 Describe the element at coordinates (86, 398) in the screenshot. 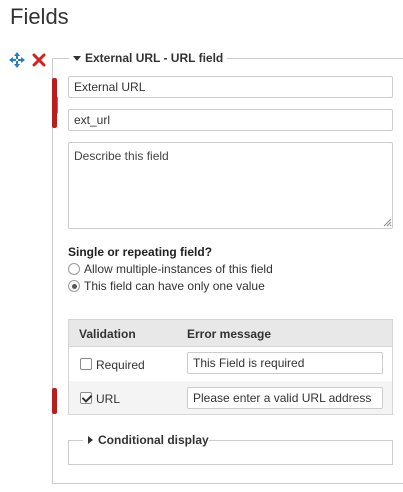

I see `url-checkbox` at that location.